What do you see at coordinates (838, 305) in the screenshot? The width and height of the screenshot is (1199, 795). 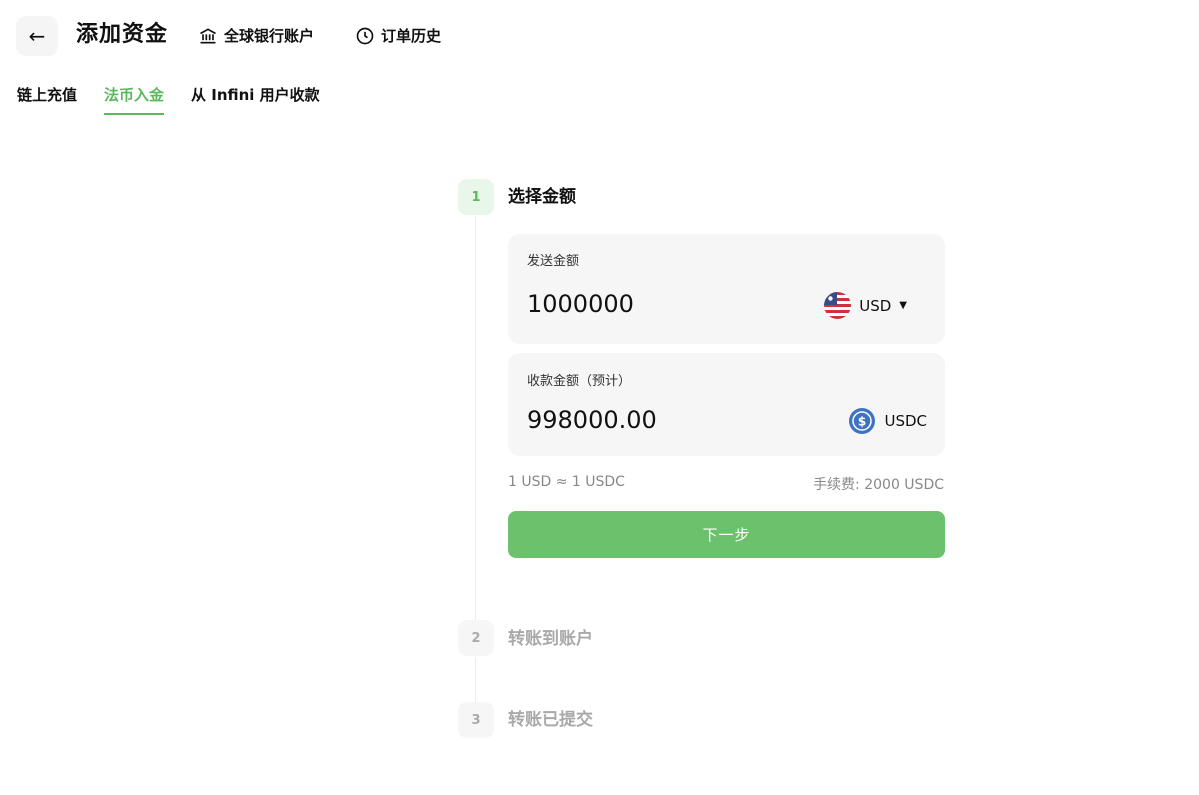 I see `us-flag-icon` at bounding box center [838, 305].